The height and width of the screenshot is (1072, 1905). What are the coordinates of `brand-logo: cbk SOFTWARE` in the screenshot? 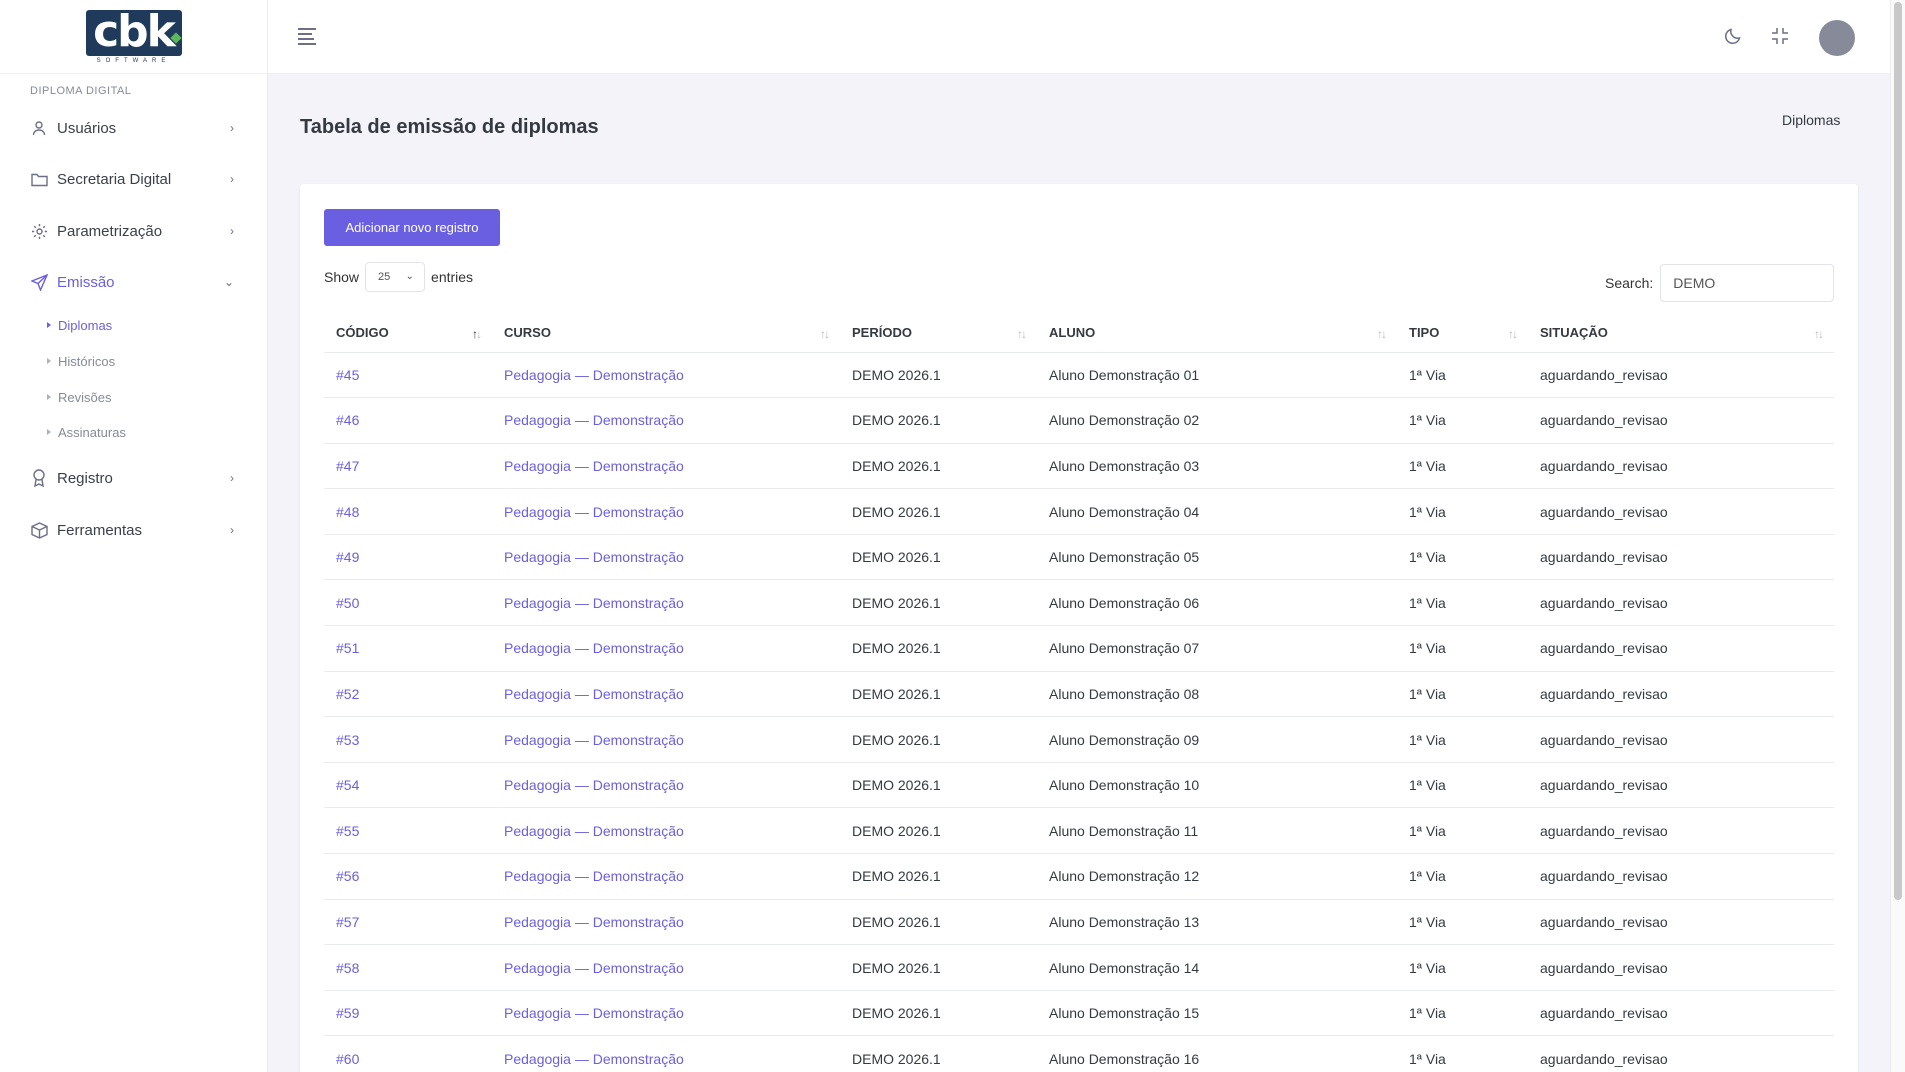 It's located at (133, 37).